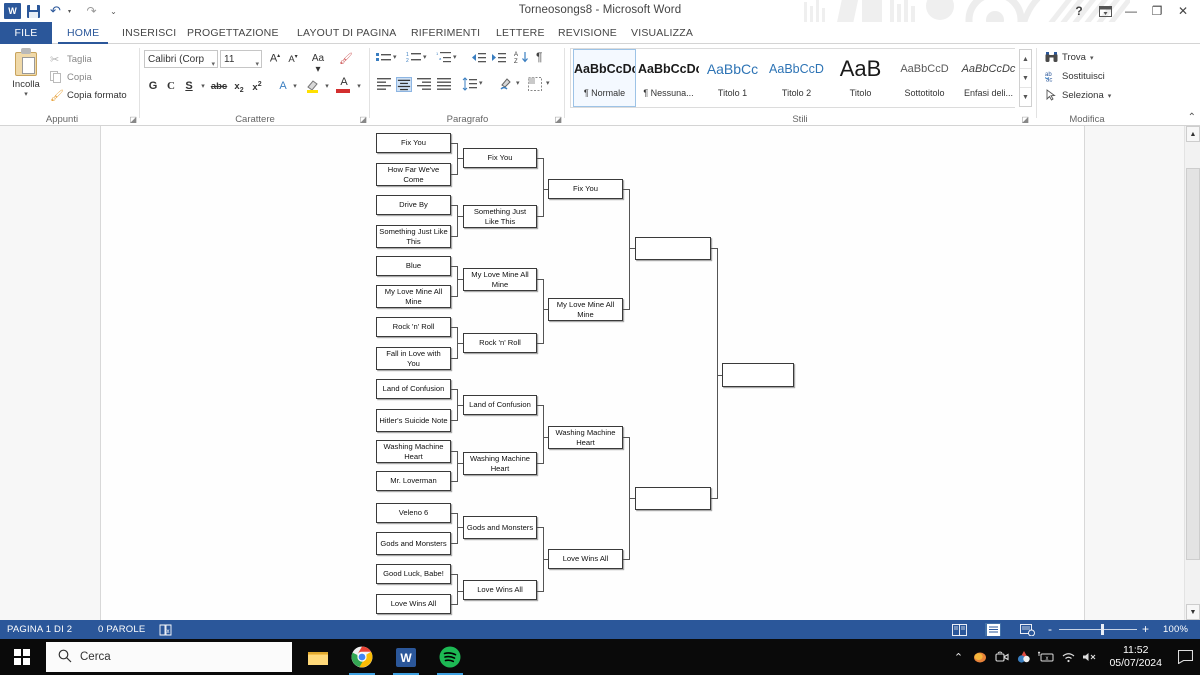 The image size is (1200, 675). Describe the element at coordinates (1157, 11) in the screenshot. I see `restore-button: ❐` at that location.